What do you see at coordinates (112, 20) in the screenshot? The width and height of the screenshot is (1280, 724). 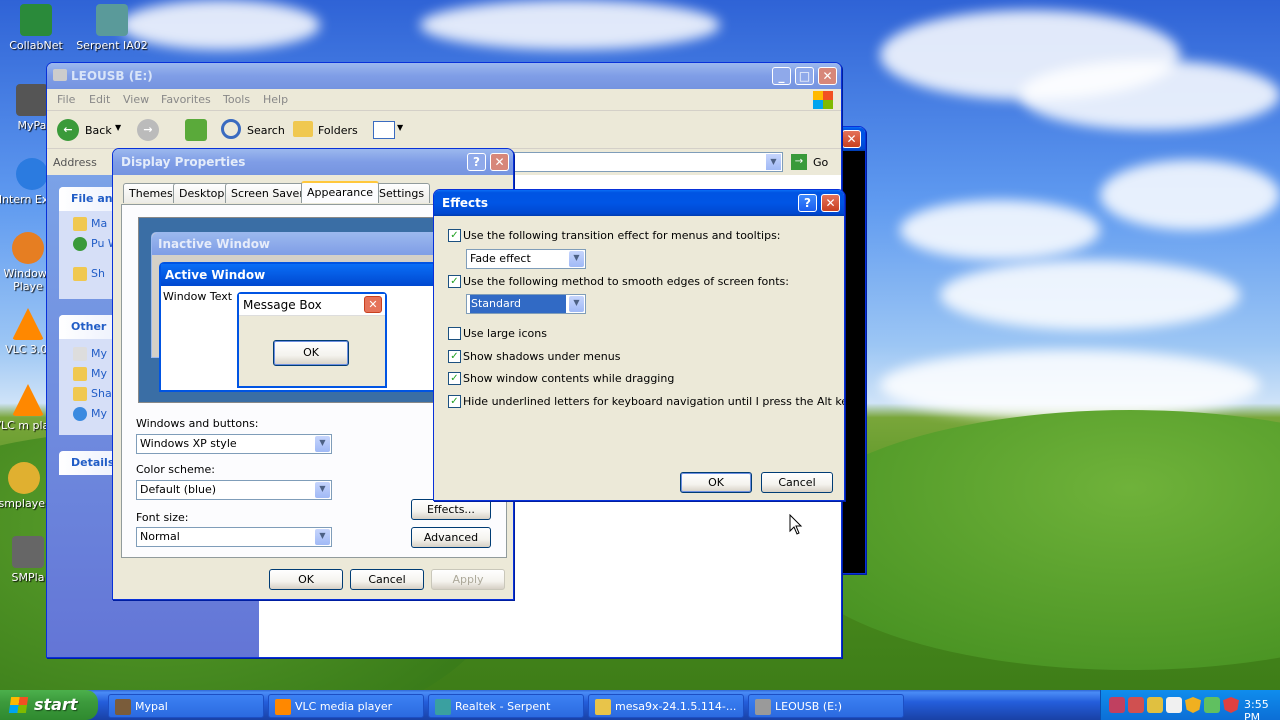 I see `serpent-icon` at bounding box center [112, 20].